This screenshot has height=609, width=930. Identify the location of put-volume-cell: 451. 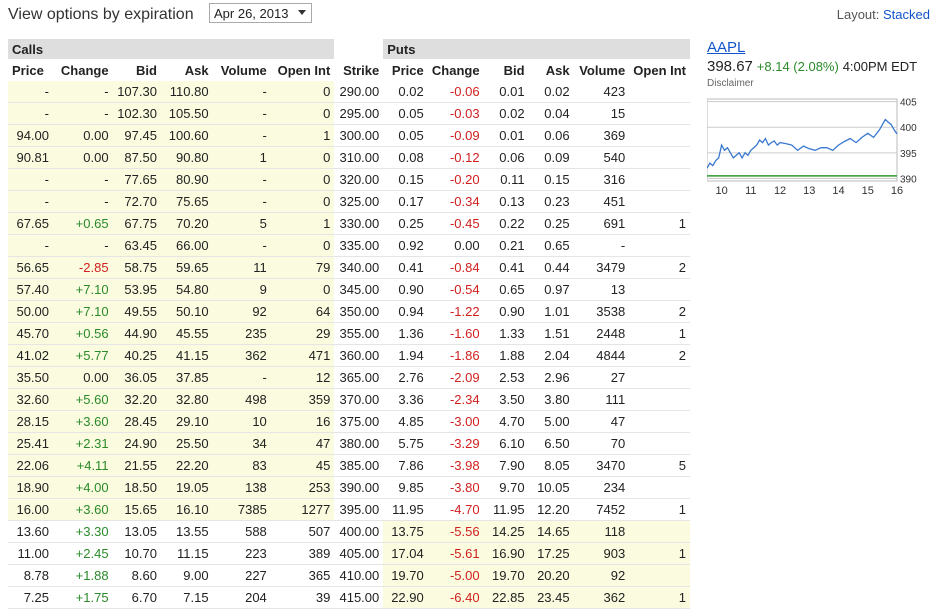
(601, 201).